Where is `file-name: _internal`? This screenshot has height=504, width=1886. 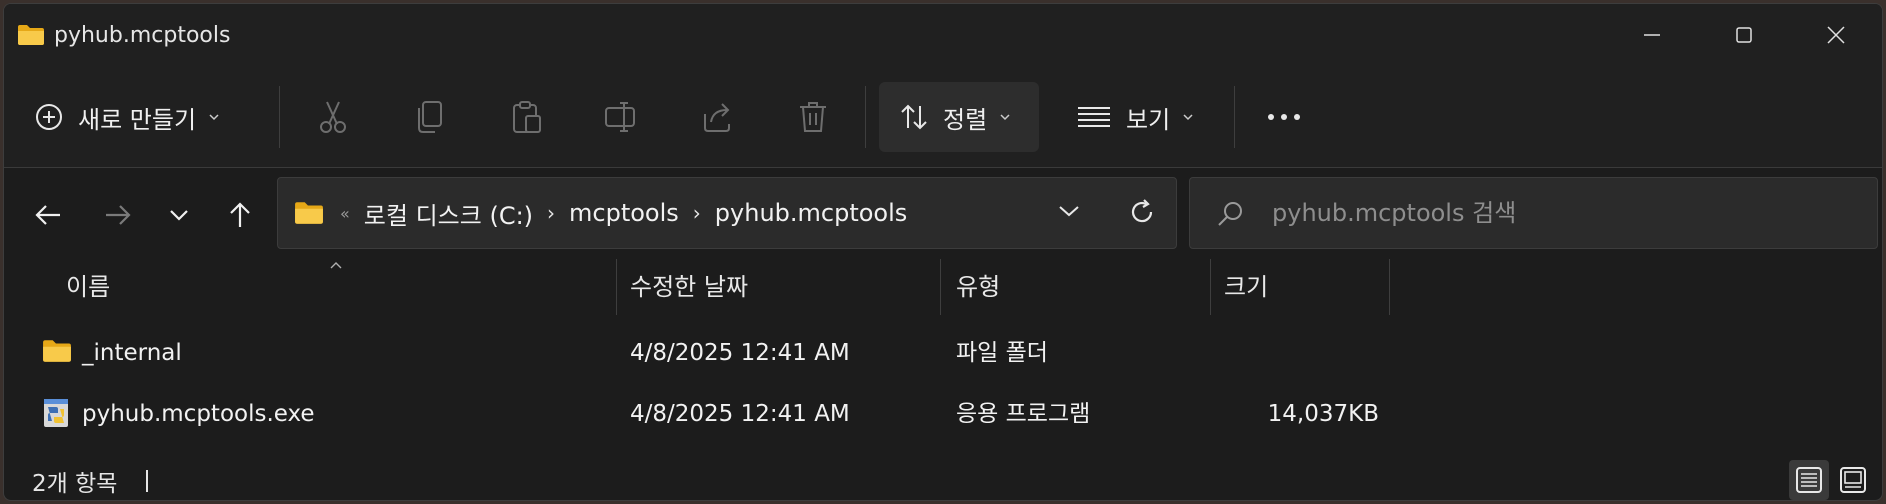
file-name: _internal is located at coordinates (132, 353).